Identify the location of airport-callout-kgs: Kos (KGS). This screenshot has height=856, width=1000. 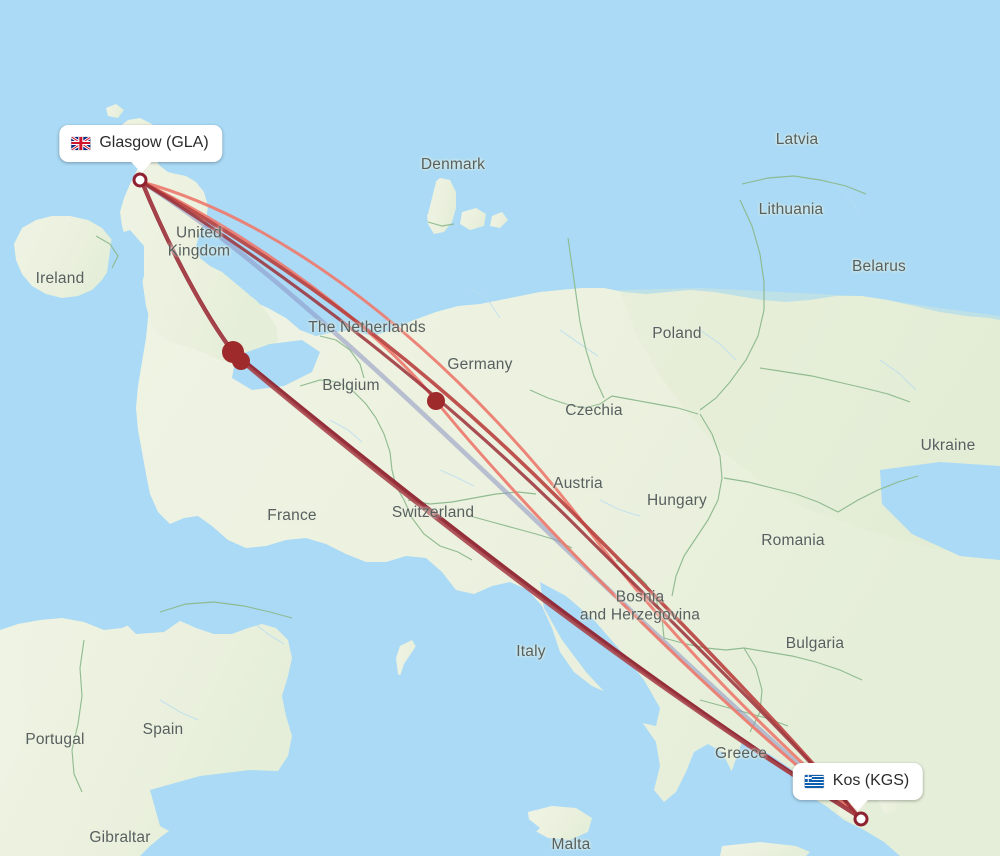
(858, 787).